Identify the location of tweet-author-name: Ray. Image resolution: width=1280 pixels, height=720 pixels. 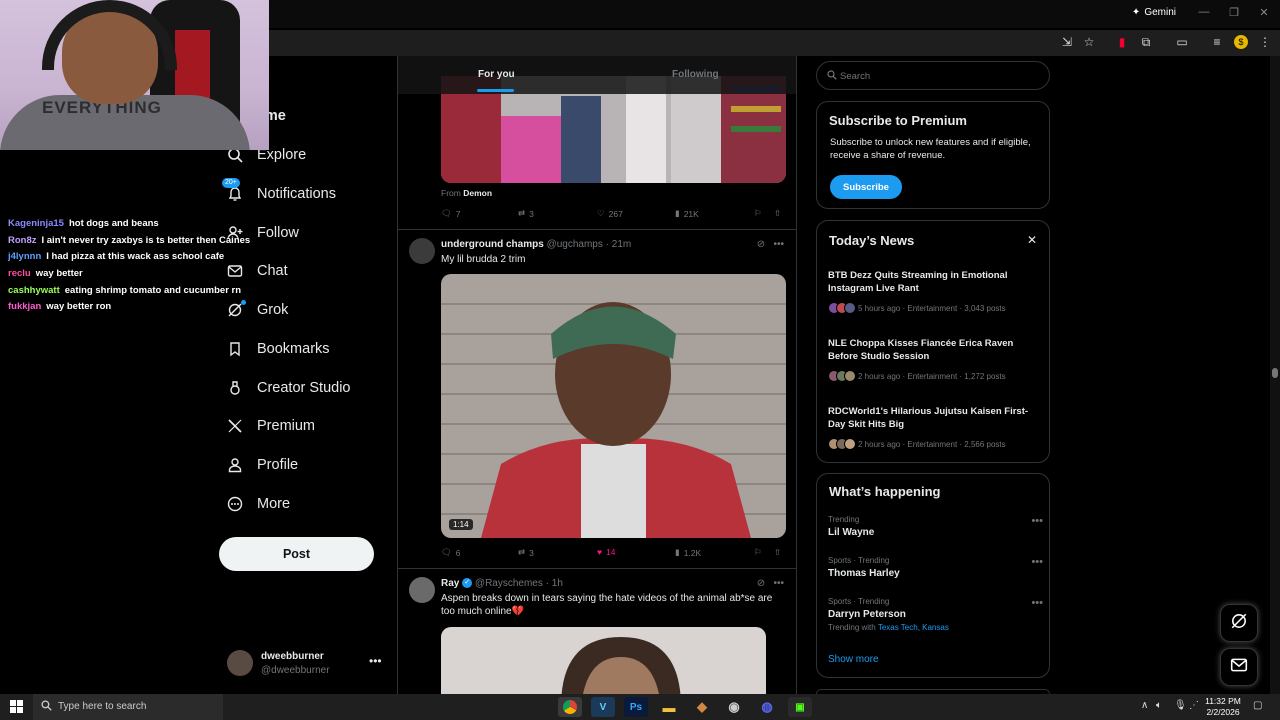
(450, 583).